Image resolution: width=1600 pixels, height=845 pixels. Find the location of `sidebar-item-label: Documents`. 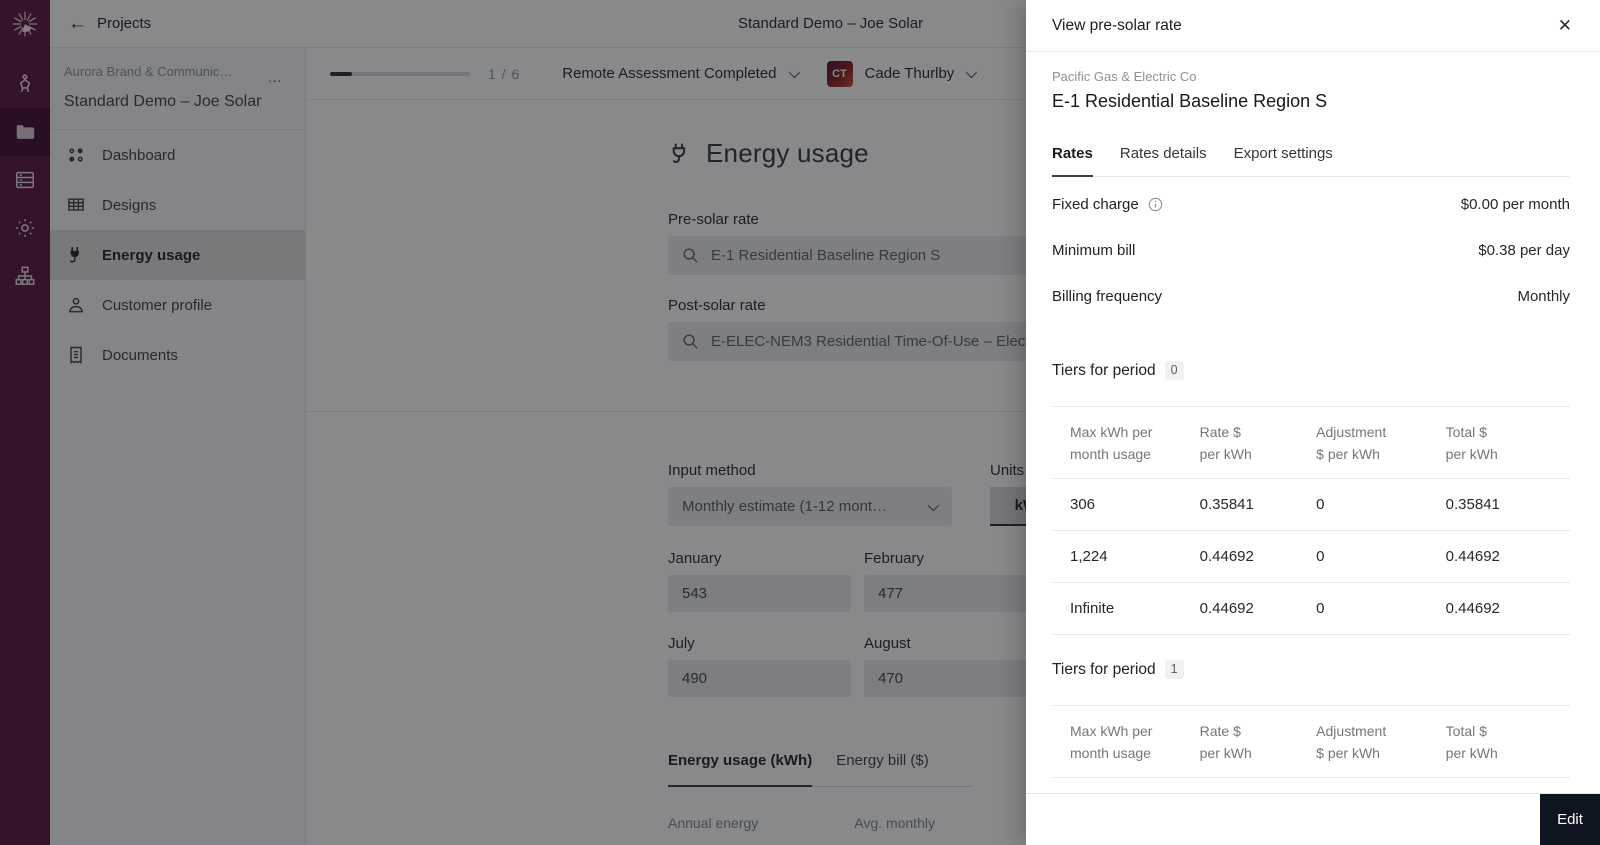

sidebar-item-label: Documents is located at coordinates (140, 355).